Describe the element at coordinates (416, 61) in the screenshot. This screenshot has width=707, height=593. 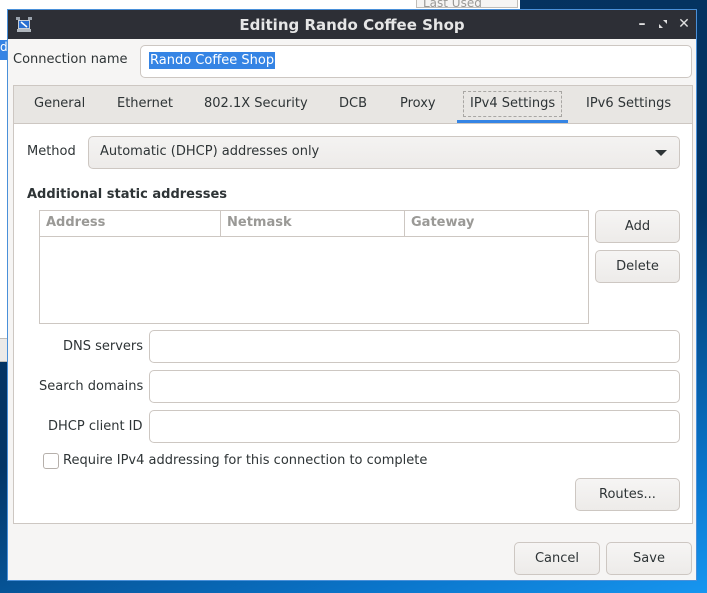
I see `connection-name-input: Rando Coffee Shop` at that location.